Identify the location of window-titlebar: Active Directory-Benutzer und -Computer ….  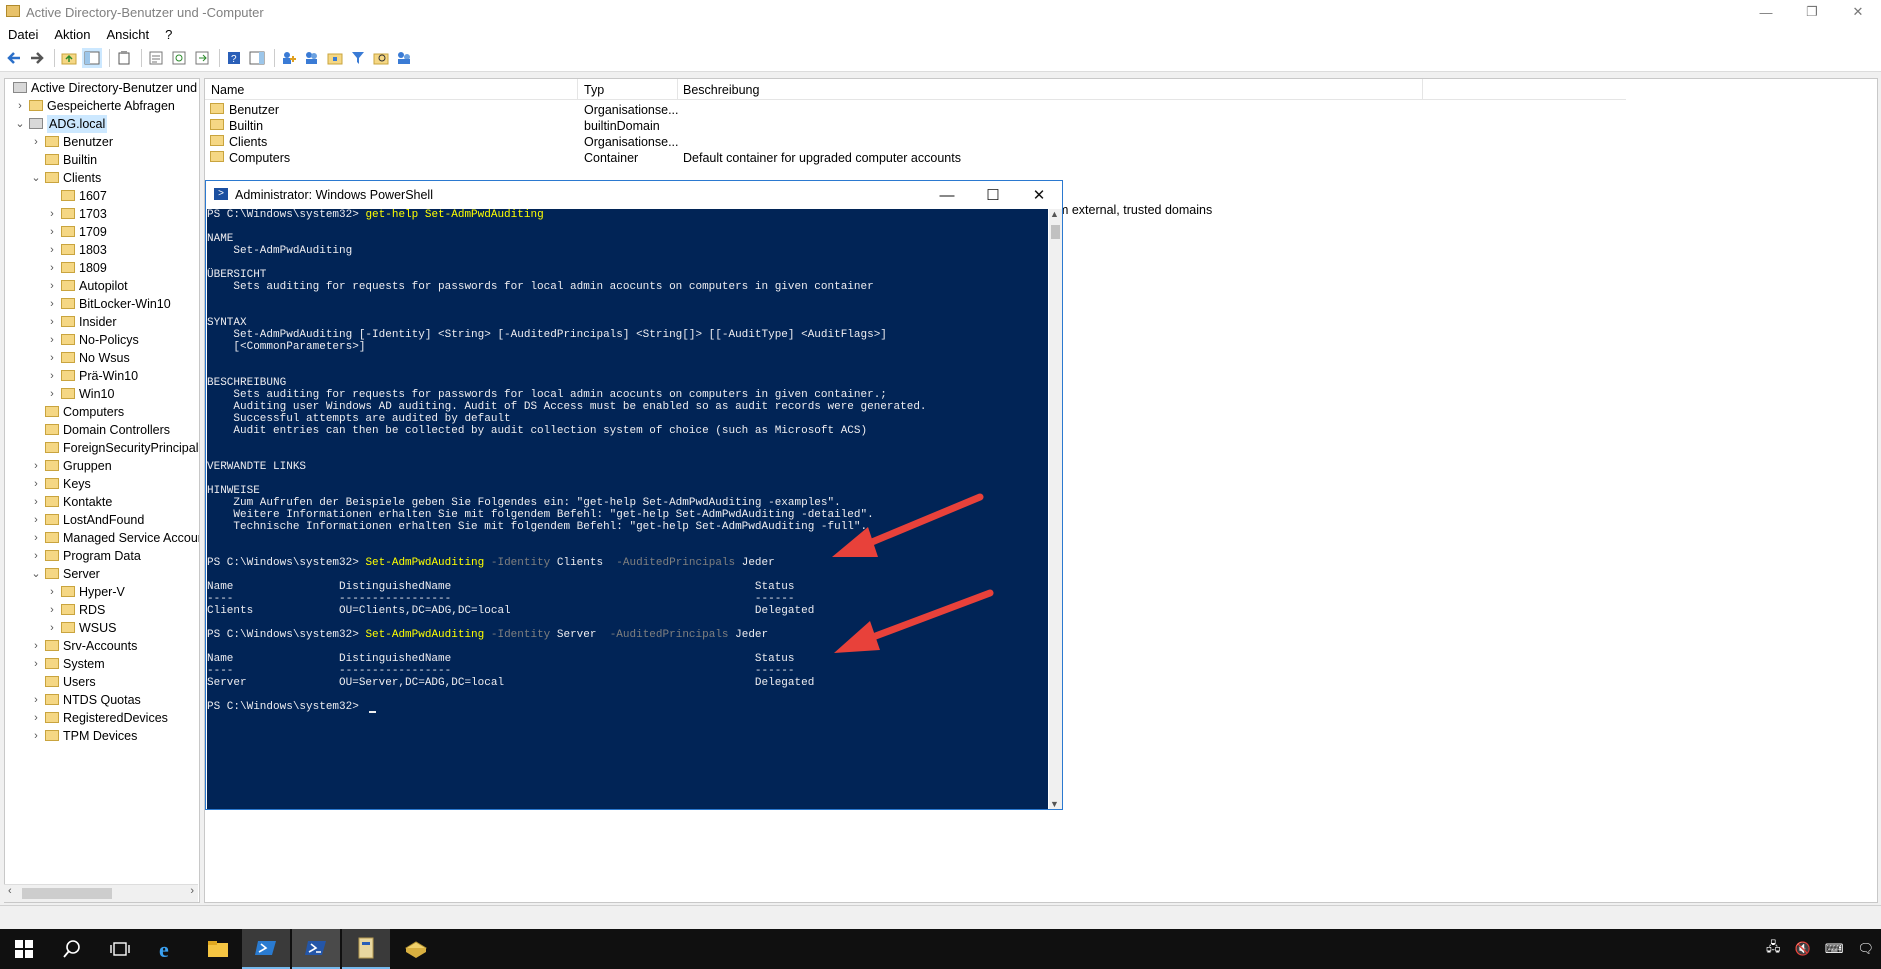
(940, 12).